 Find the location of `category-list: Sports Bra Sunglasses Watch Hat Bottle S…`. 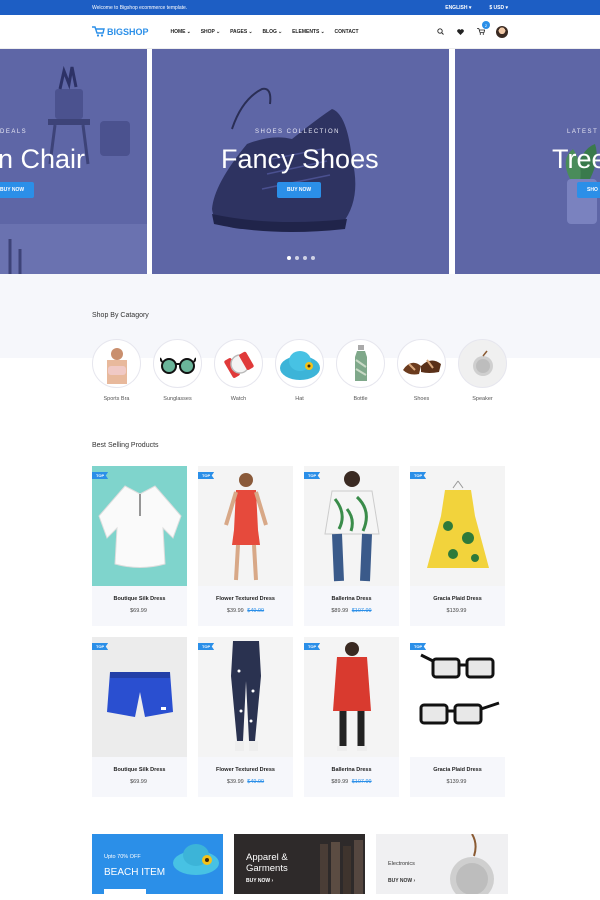

category-list: Sports Bra Sunglasses Watch Hat Bottle S… is located at coordinates (300, 370).